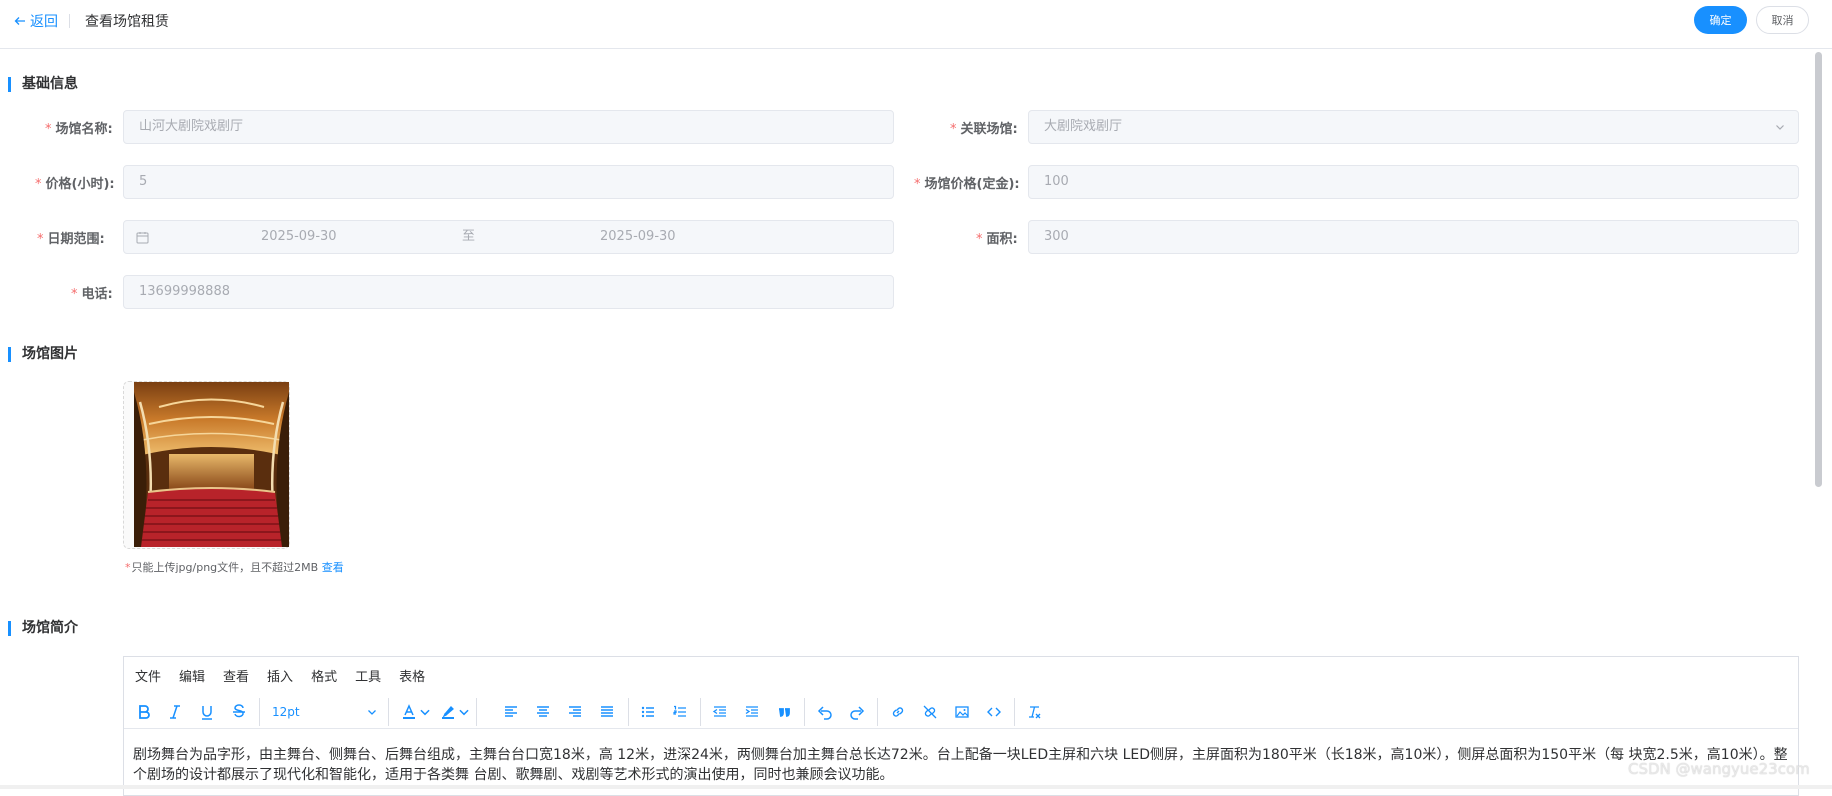 The width and height of the screenshot is (1832, 796). What do you see at coordinates (324, 712) in the screenshot?
I see `font-size-select: 12pt` at bounding box center [324, 712].